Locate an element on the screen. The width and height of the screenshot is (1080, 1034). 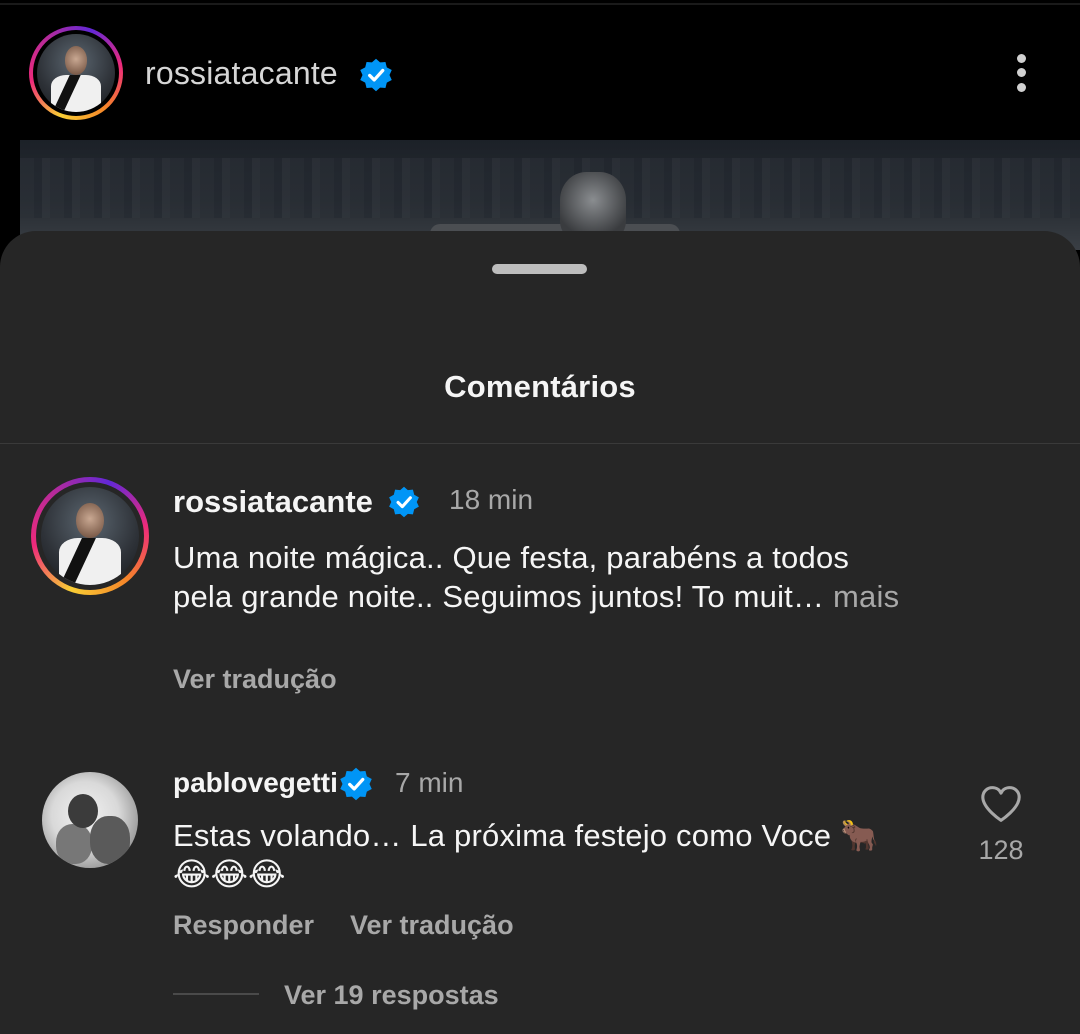
post-username: rossiatacante is located at coordinates (241, 73).